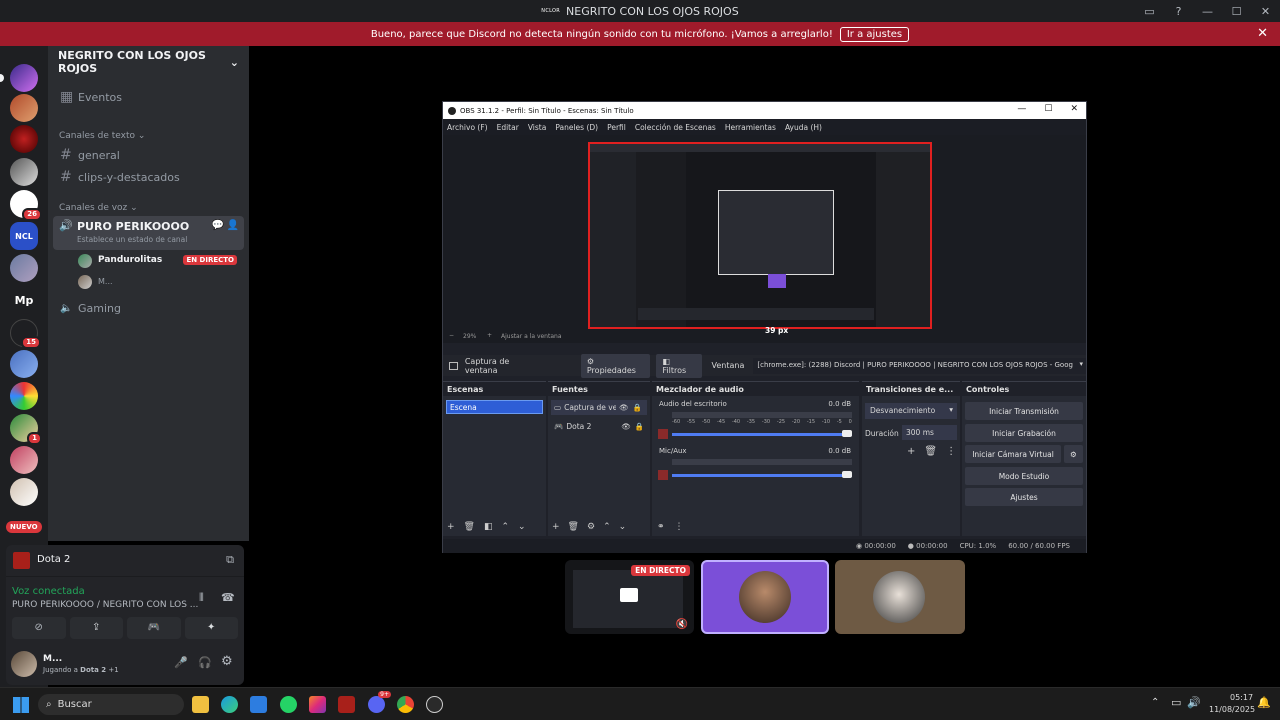  Describe the element at coordinates (26, 205) in the screenshot. I see `server-icon: 26` at that location.